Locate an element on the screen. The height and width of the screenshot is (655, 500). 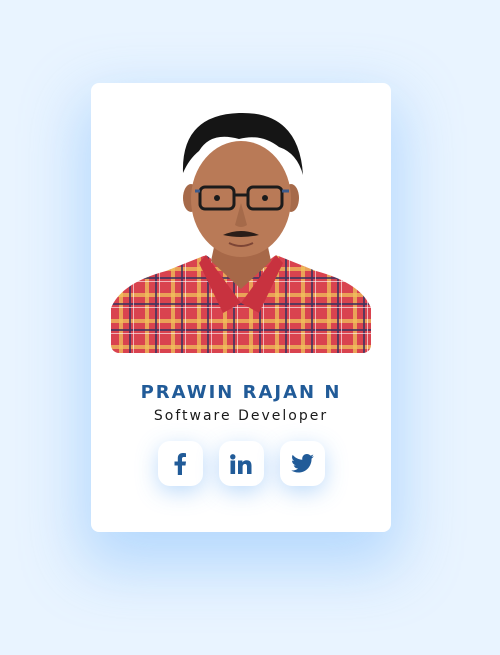
profile-name: PRAWIN RAJAN N is located at coordinates (241, 392).